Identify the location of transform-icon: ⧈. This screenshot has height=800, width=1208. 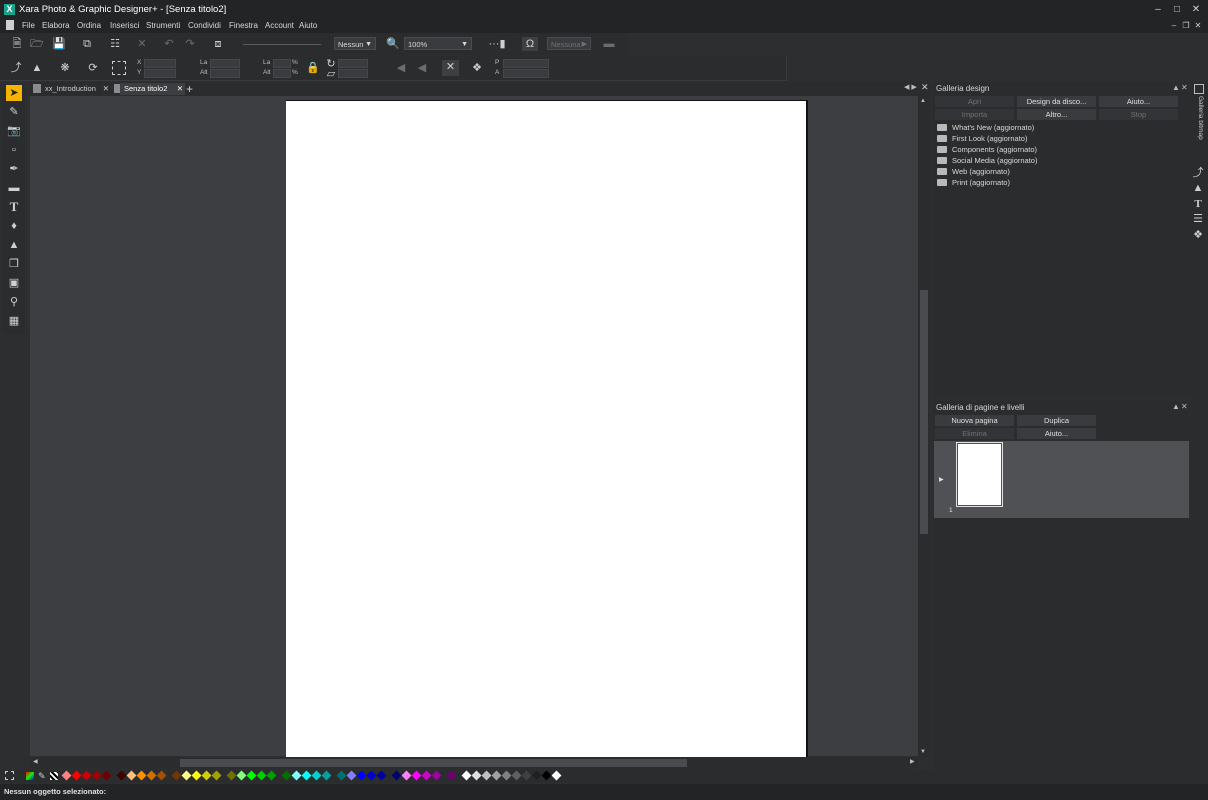
(218, 44).